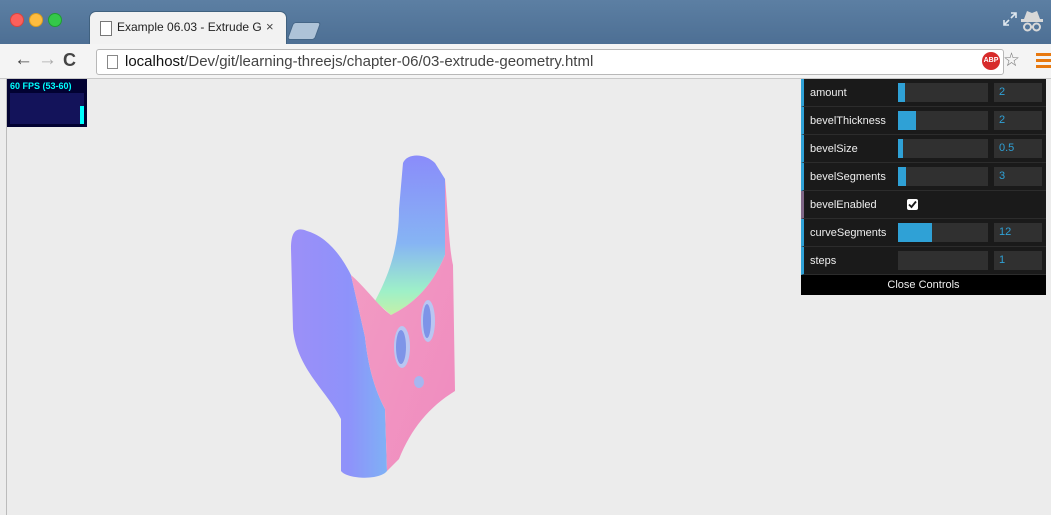 The image size is (1051, 515). What do you see at coordinates (943, 92) in the screenshot?
I see `amount-slider` at bounding box center [943, 92].